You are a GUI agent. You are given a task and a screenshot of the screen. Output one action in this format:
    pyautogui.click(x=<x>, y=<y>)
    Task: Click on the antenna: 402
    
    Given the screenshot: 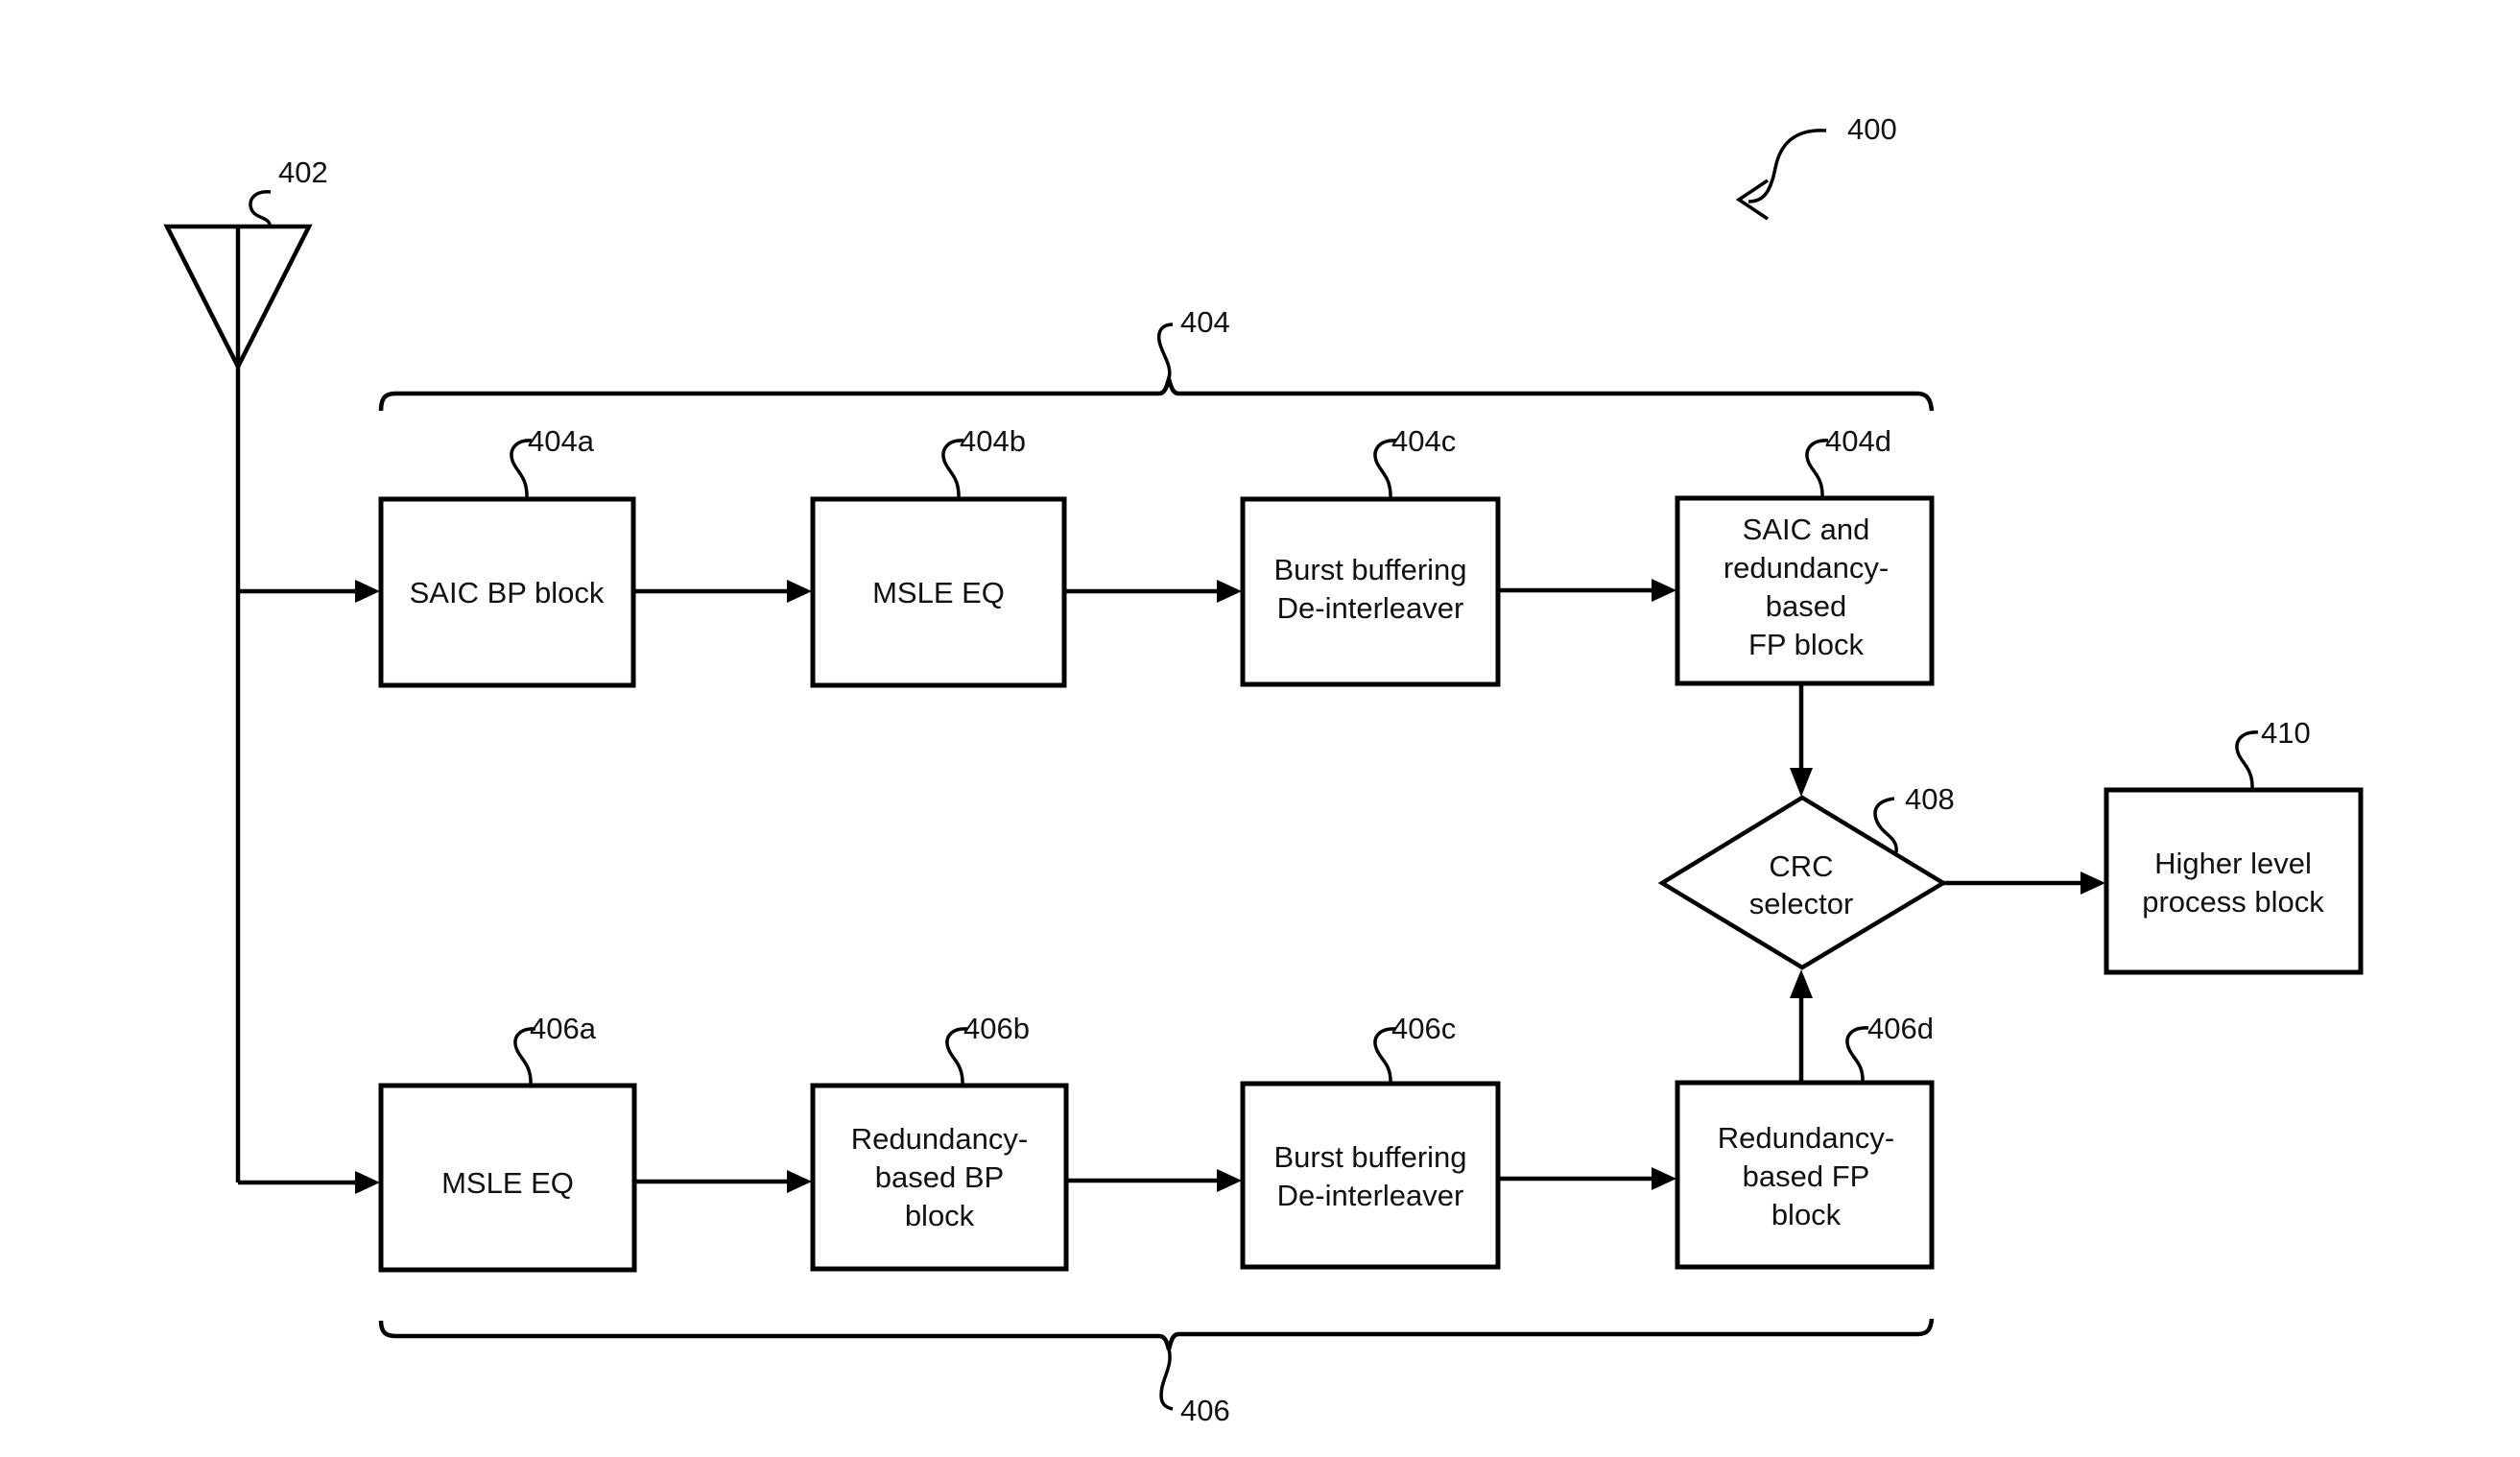 What is the action you would take?
    pyautogui.click(x=246, y=668)
    